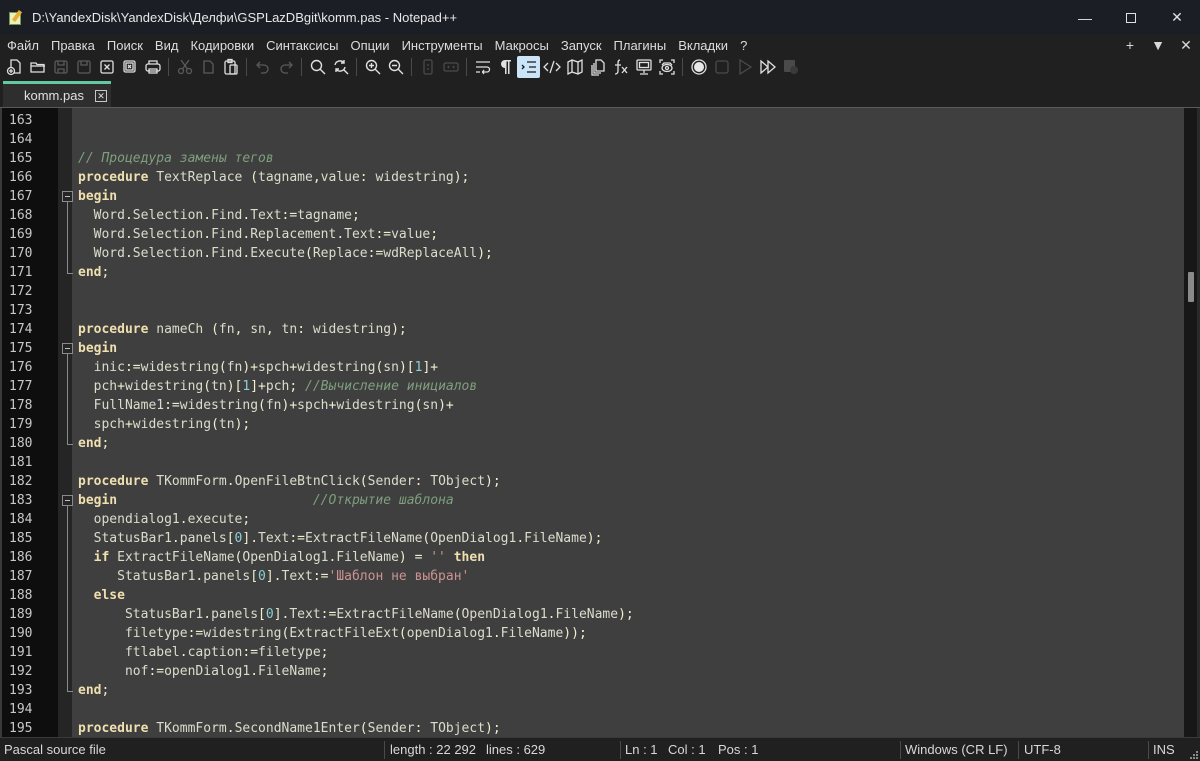 The height and width of the screenshot is (761, 1200). Describe the element at coordinates (441, 45) in the screenshot. I see `menu-tools: Инструменты` at that location.